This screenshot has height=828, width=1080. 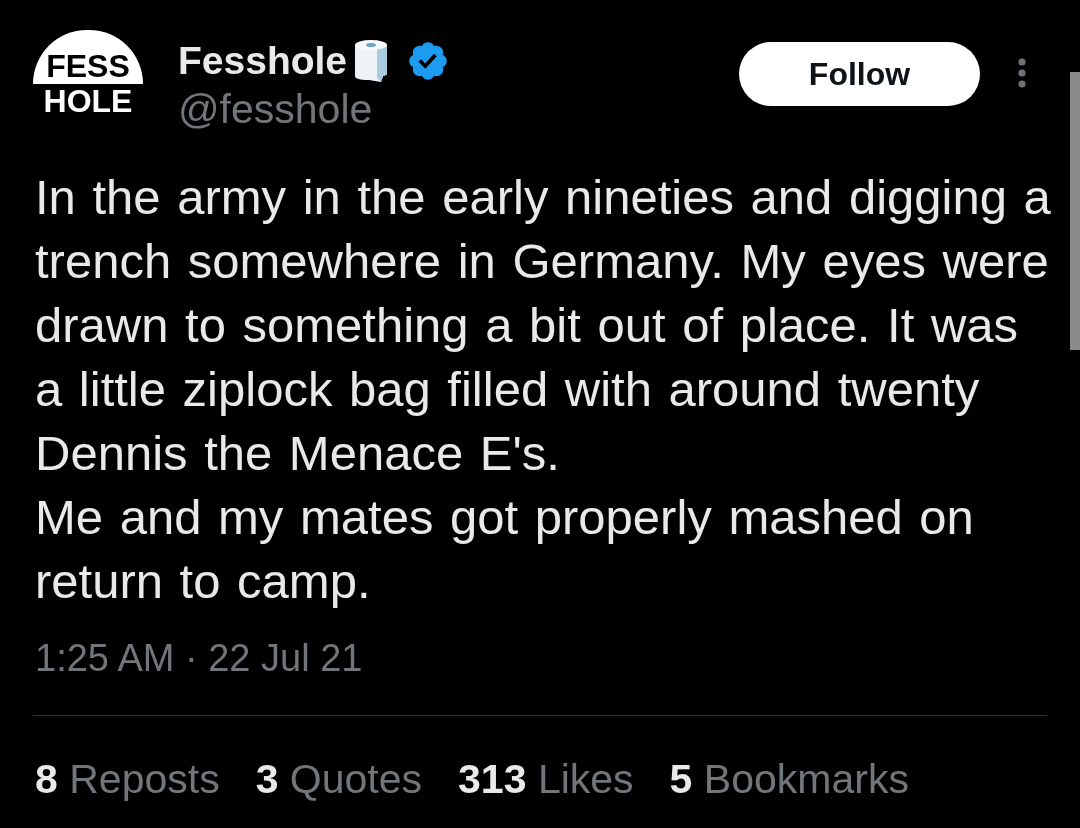 What do you see at coordinates (789, 779) in the screenshot?
I see `stat-link: 5 Bookmarks` at bounding box center [789, 779].